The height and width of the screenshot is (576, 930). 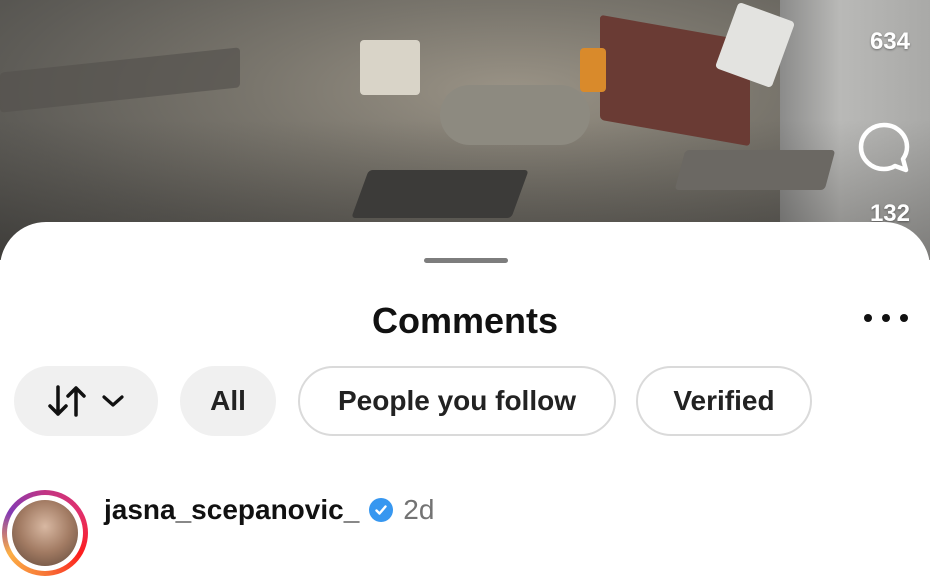 I want to click on comment-icon, so click(x=884, y=148).